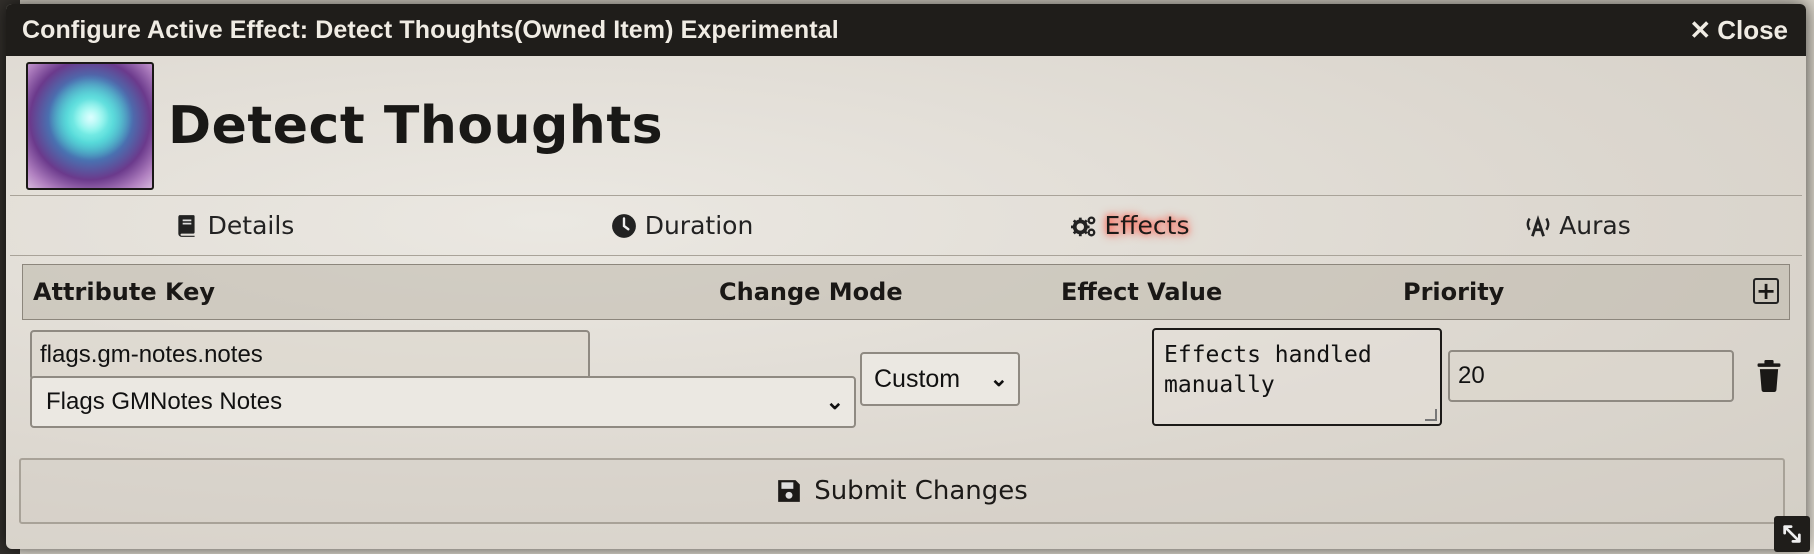  Describe the element at coordinates (415, 126) in the screenshot. I see `effect-name: Detect Thoughts` at that location.